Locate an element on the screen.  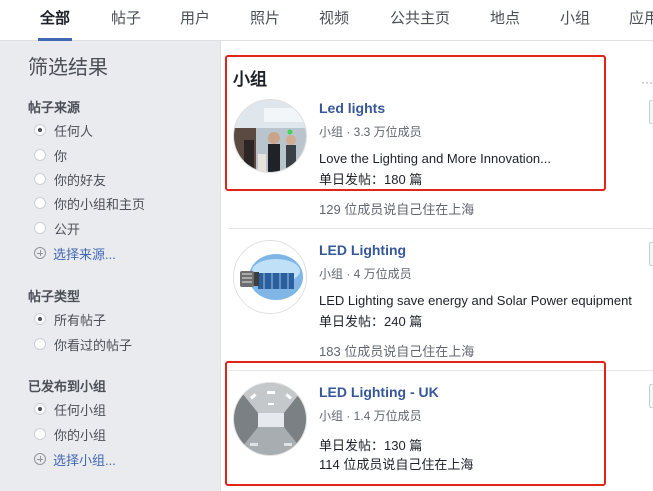
tab-videos: 视频 is located at coordinates (334, 20).